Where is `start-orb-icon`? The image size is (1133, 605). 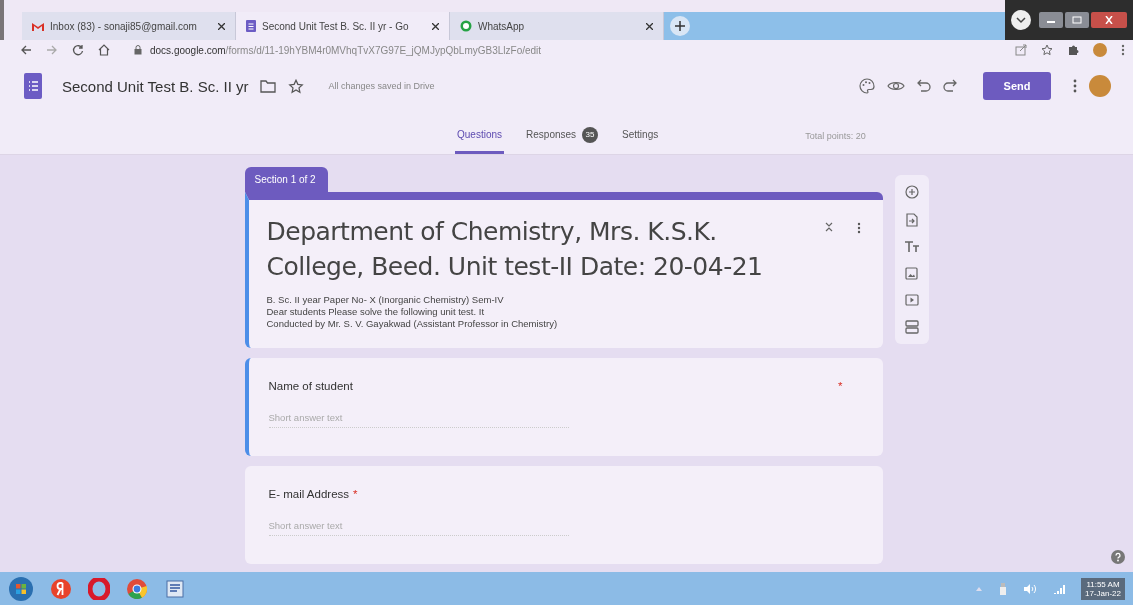 start-orb-icon is located at coordinates (21, 588).